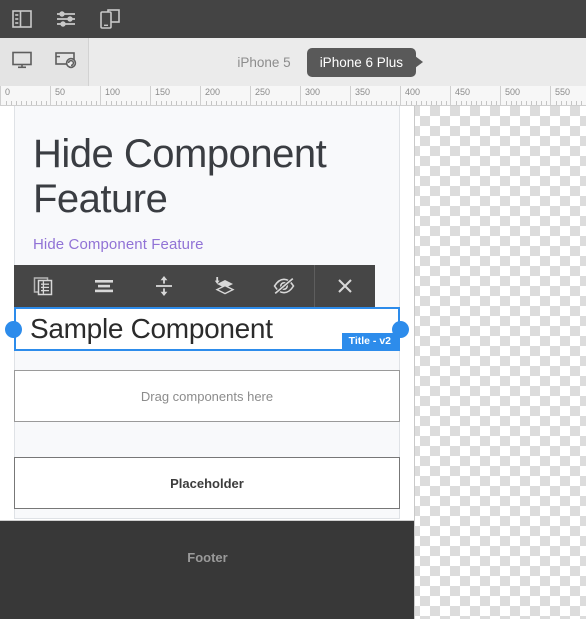  I want to click on device-tab-iphone-6-plus: iPhone 6 Plus, so click(365, 62).